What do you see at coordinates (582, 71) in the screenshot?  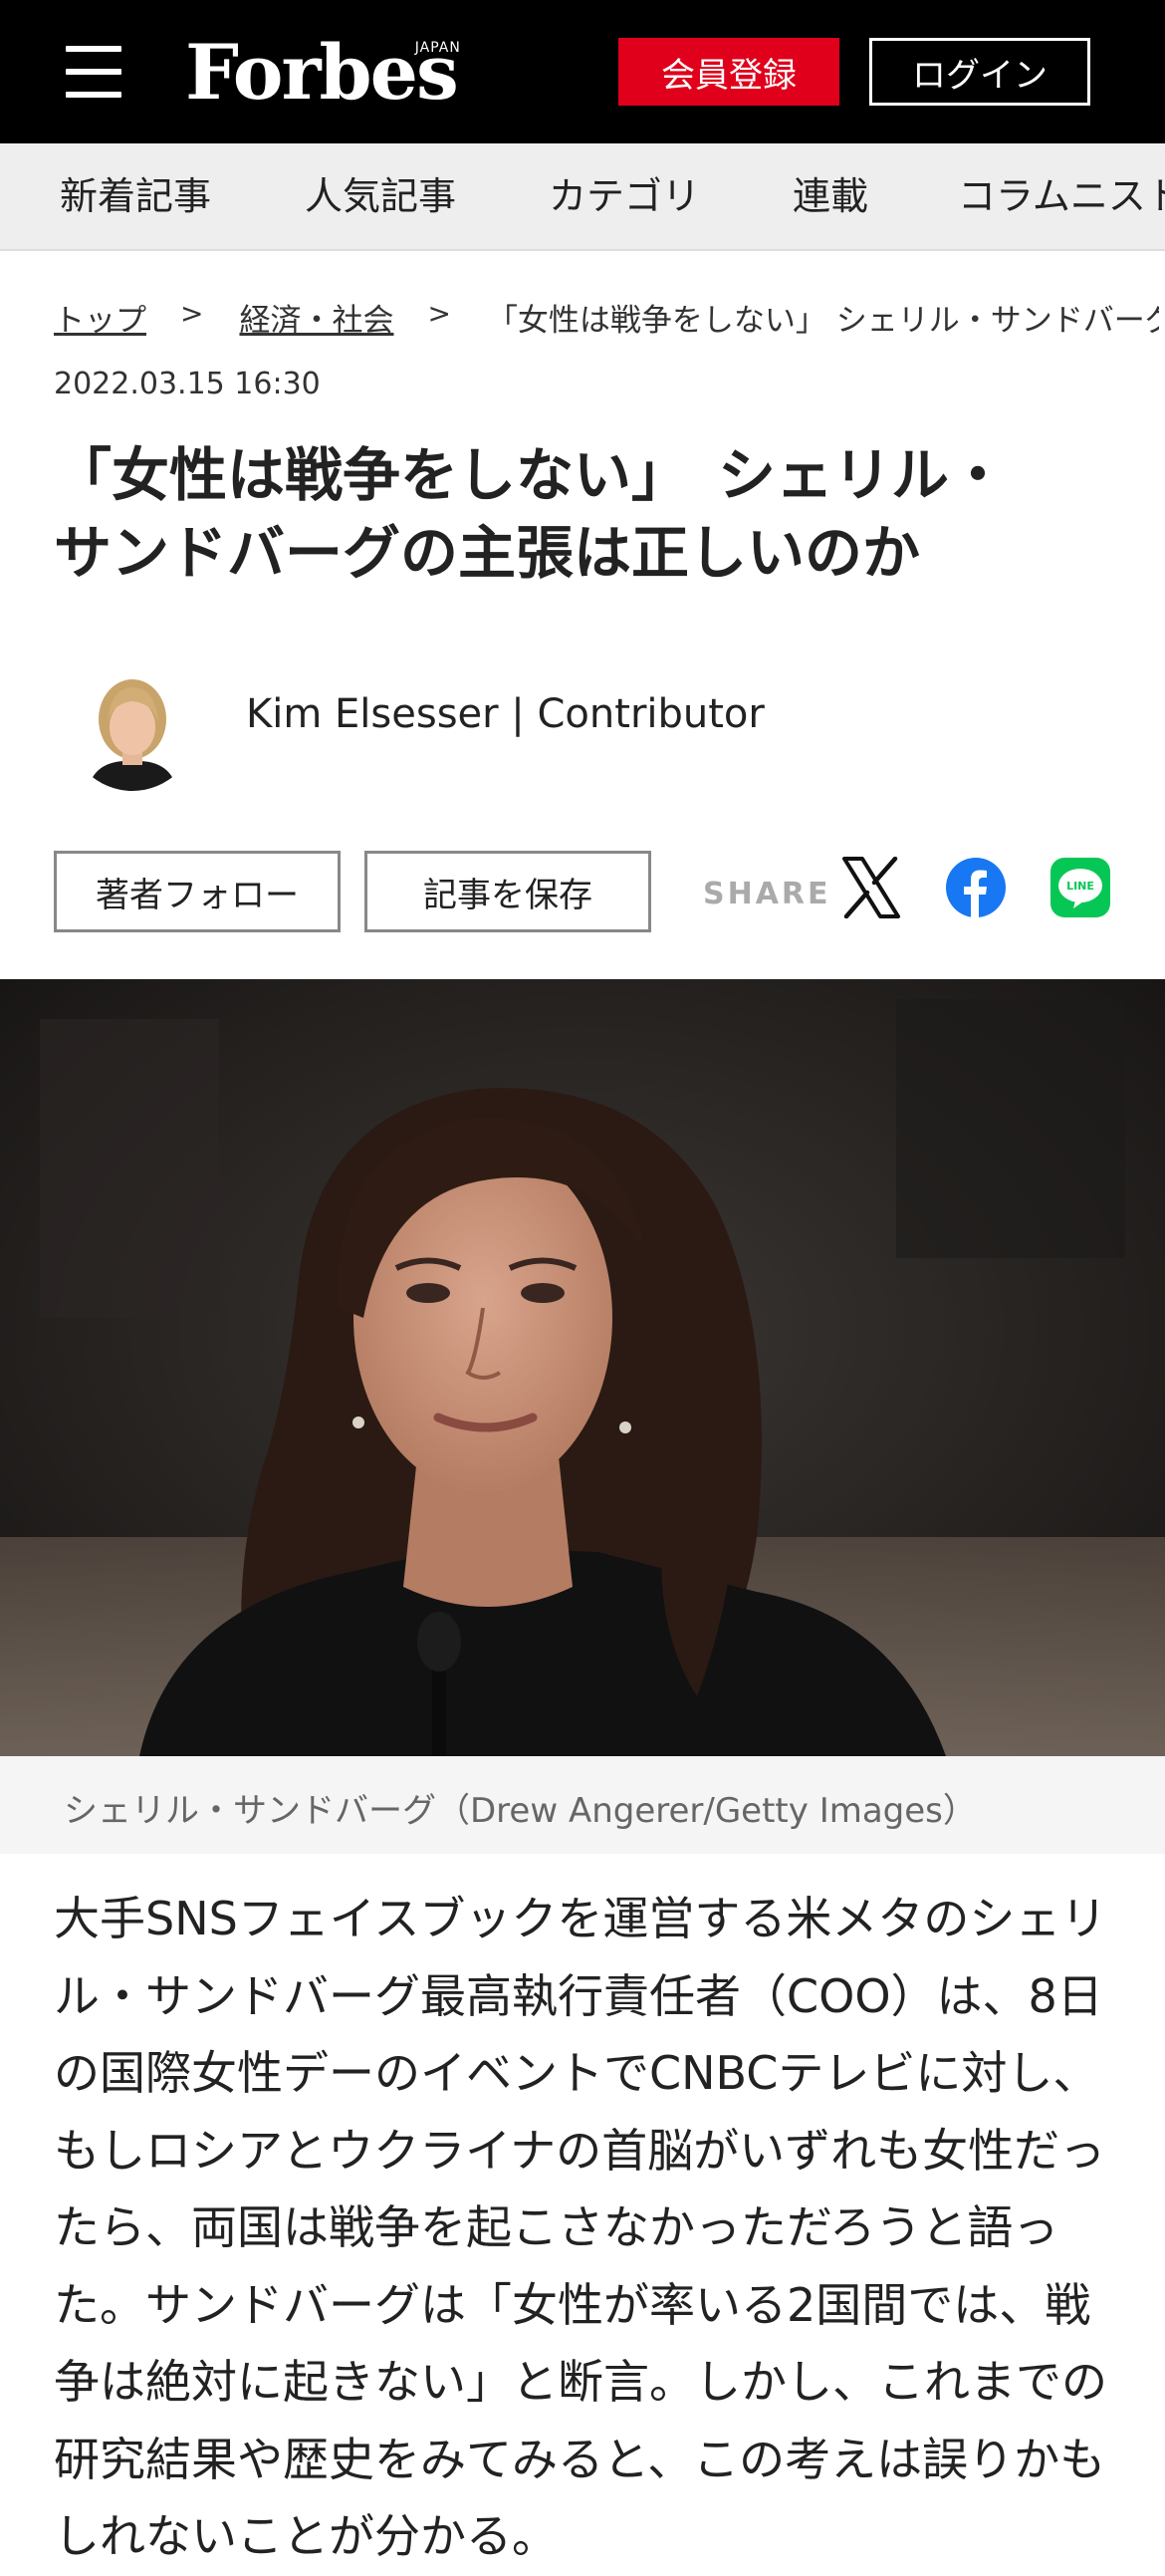 I see `site-header: Forbes JAPAN 会員登録 ログイン` at bounding box center [582, 71].